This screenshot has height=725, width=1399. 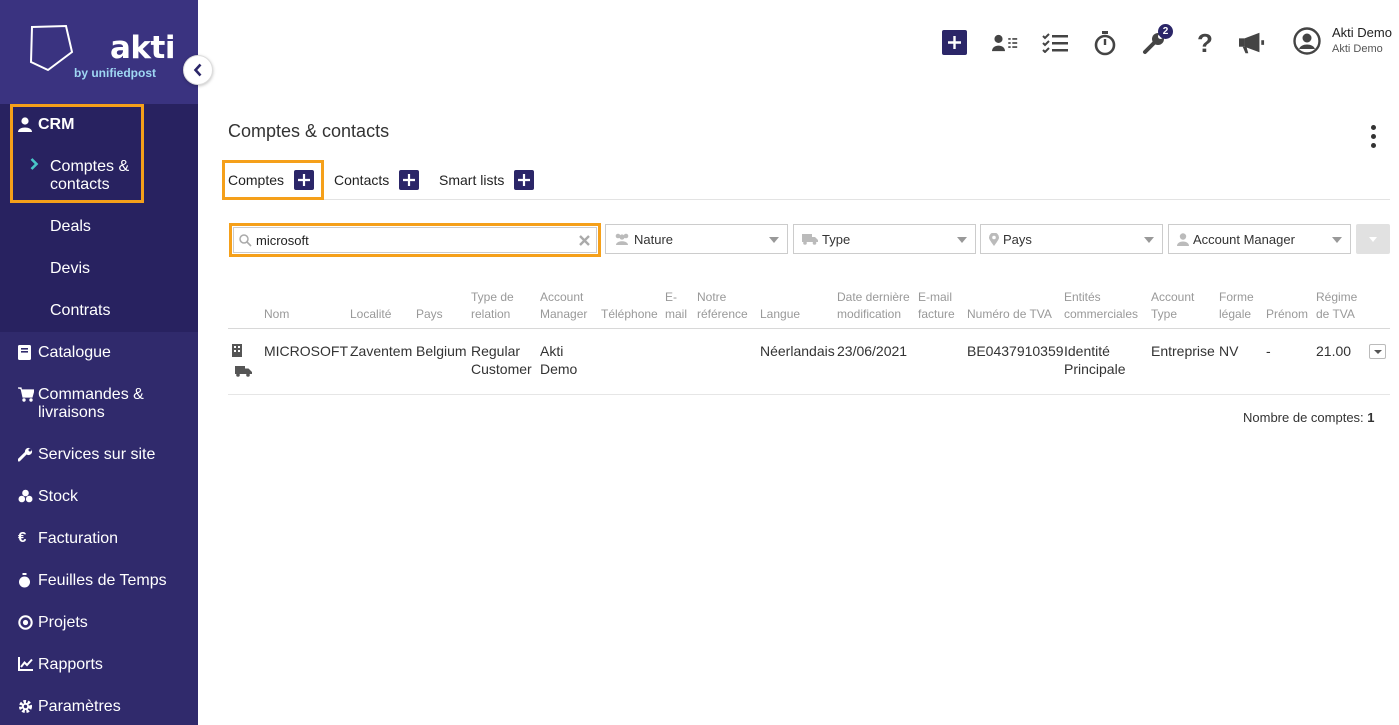 I want to click on col-header-tva: Numéro de TVA, so click(x=1009, y=314).